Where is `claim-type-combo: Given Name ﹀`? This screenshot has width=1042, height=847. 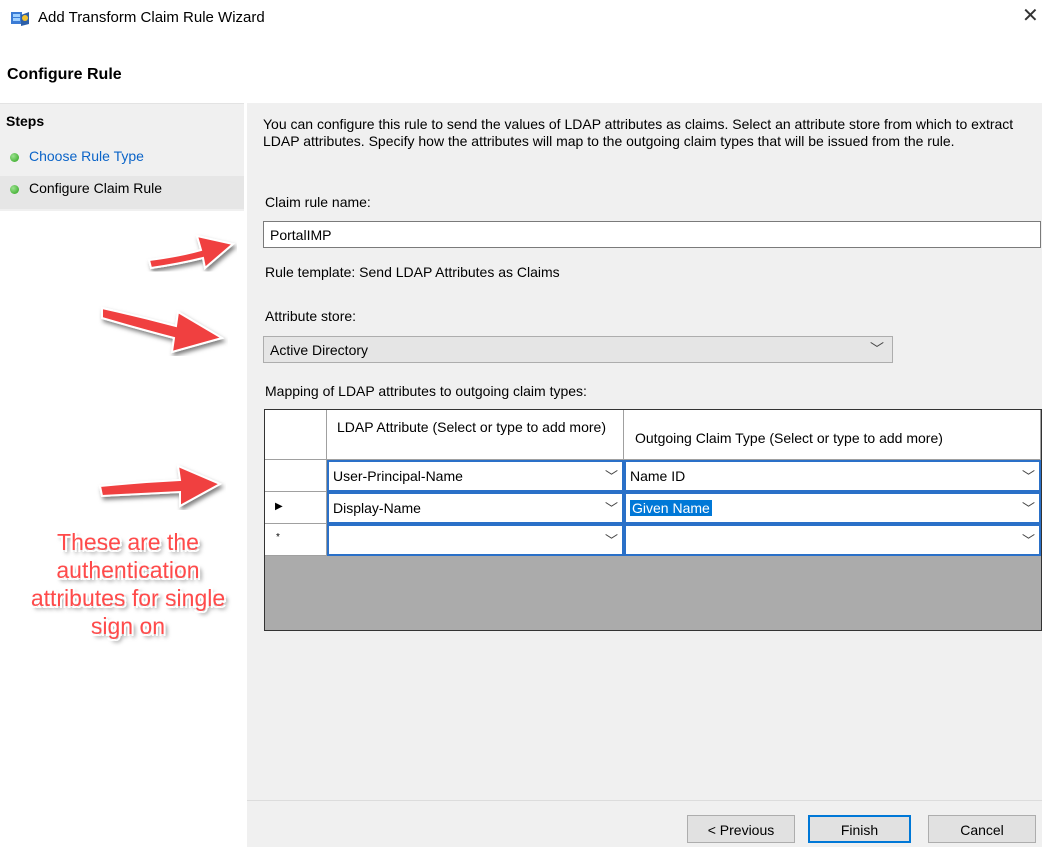
claim-type-combo: Given Name ﹀ is located at coordinates (832, 508).